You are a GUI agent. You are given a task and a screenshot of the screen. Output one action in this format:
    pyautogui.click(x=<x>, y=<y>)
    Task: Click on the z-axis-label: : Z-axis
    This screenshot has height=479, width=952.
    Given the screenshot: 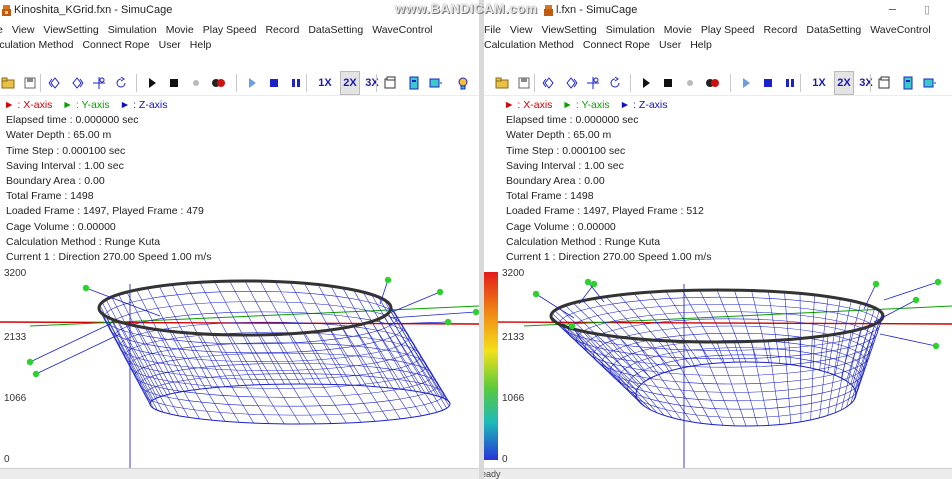 What is the action you would take?
    pyautogui.click(x=150, y=105)
    